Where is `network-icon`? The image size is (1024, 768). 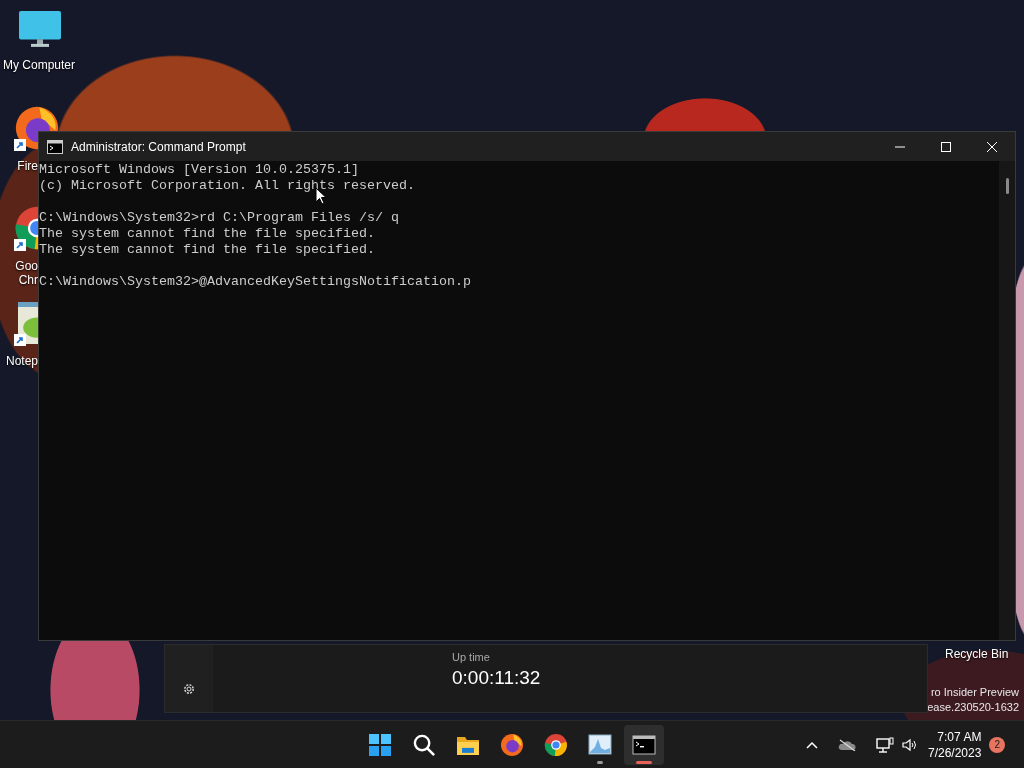
network-icon is located at coordinates (885, 744).